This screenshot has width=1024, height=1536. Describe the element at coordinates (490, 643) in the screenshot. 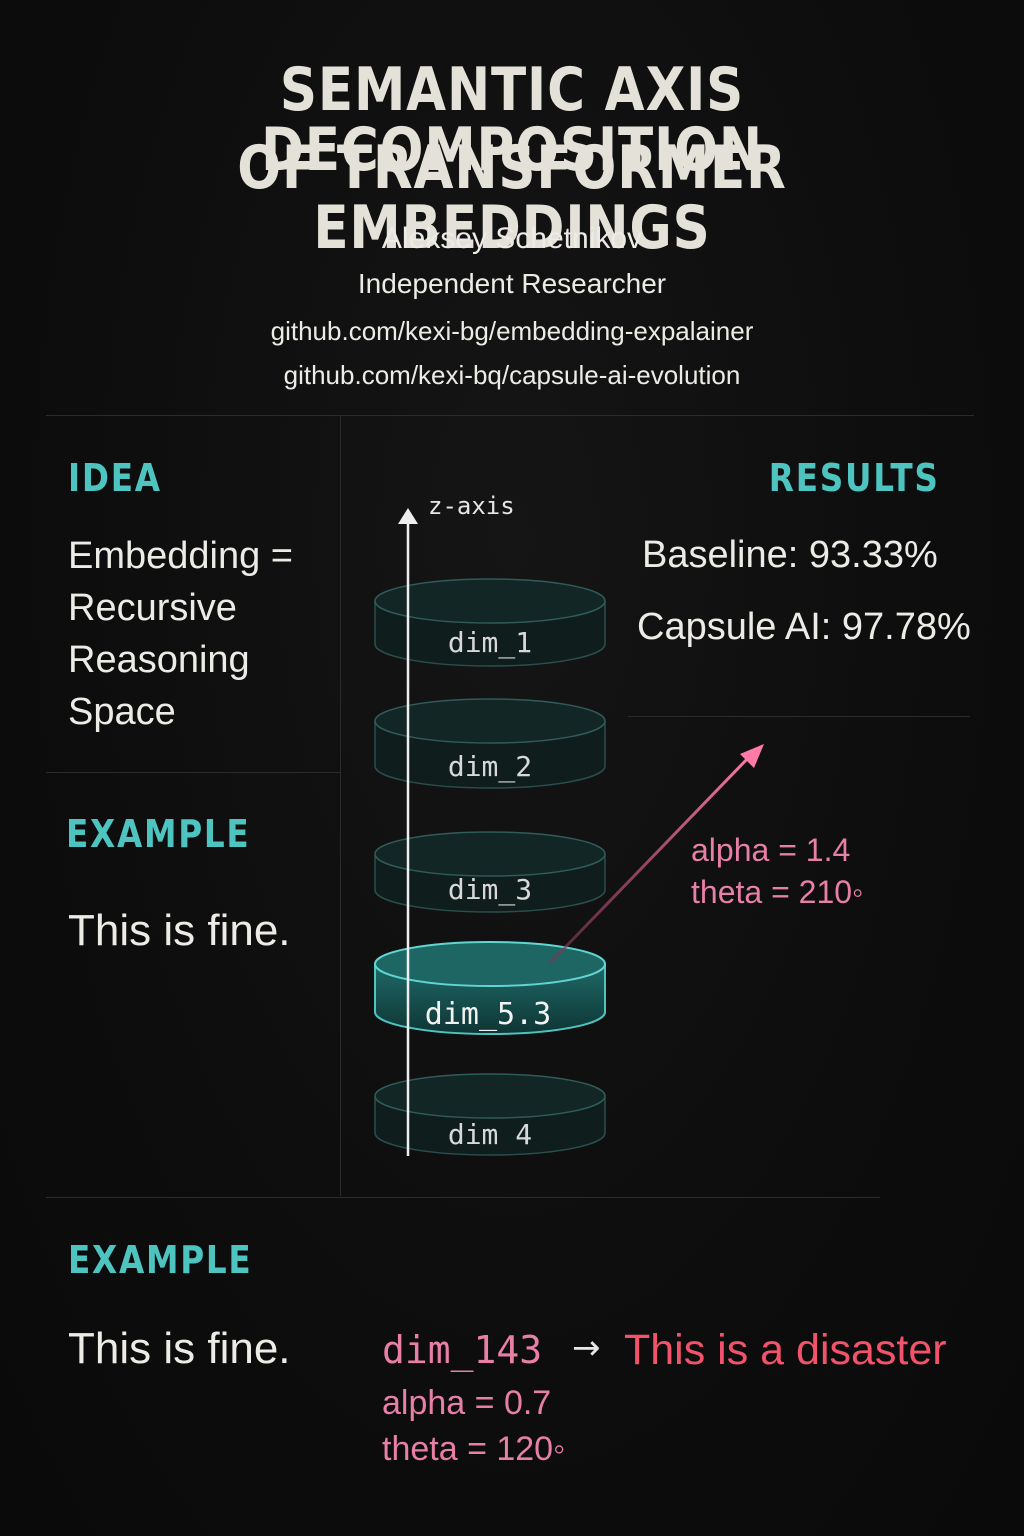

I see `layer-label: dim_1` at that location.